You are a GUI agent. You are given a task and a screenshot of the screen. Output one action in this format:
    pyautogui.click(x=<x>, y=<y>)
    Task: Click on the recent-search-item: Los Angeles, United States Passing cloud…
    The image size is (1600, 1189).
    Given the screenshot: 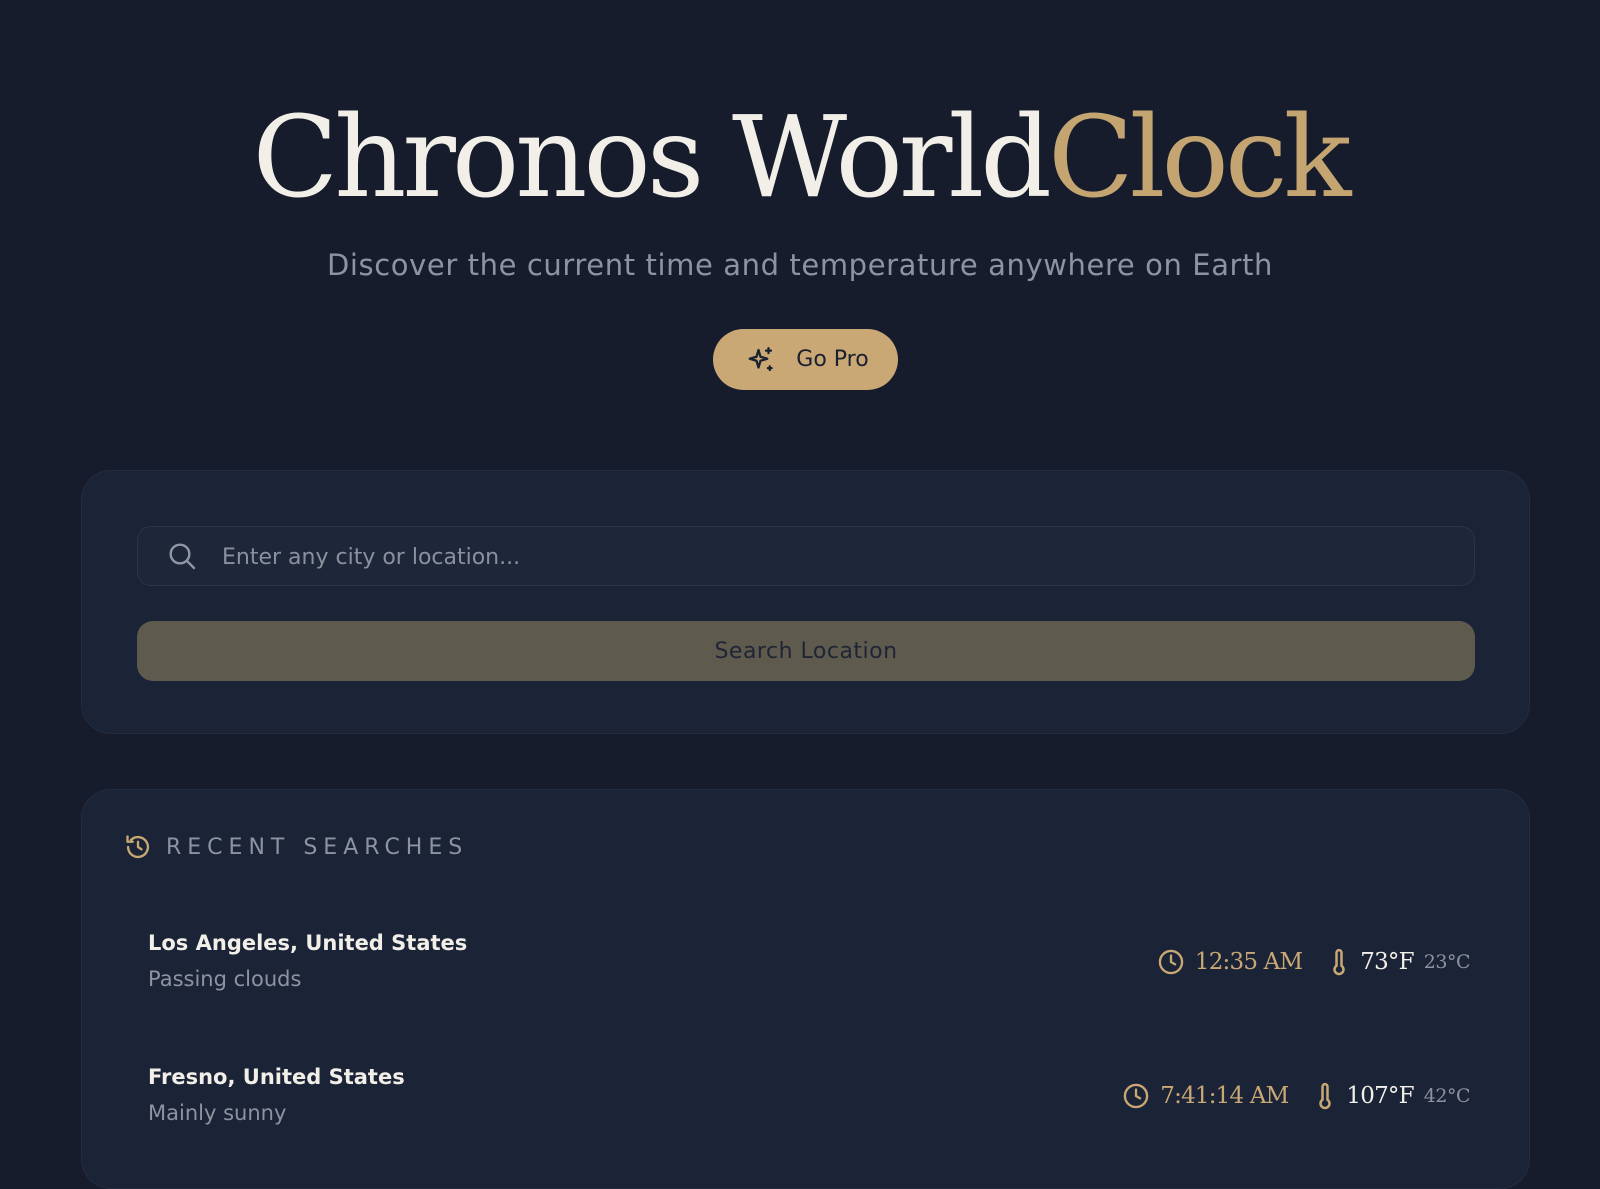 What is the action you would take?
    pyautogui.click(x=807, y=964)
    